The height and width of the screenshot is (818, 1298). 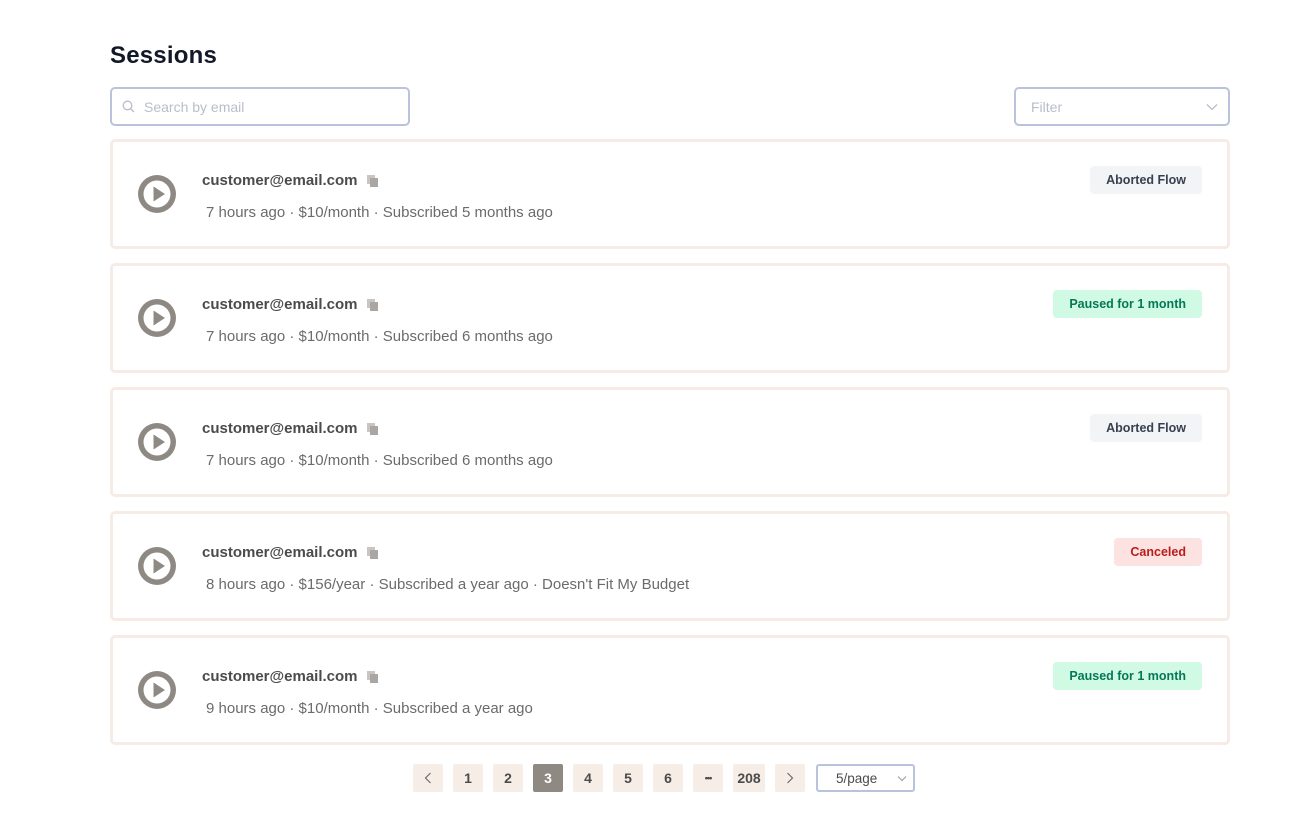 I want to click on status-badge: Canceled, so click(x=1158, y=552).